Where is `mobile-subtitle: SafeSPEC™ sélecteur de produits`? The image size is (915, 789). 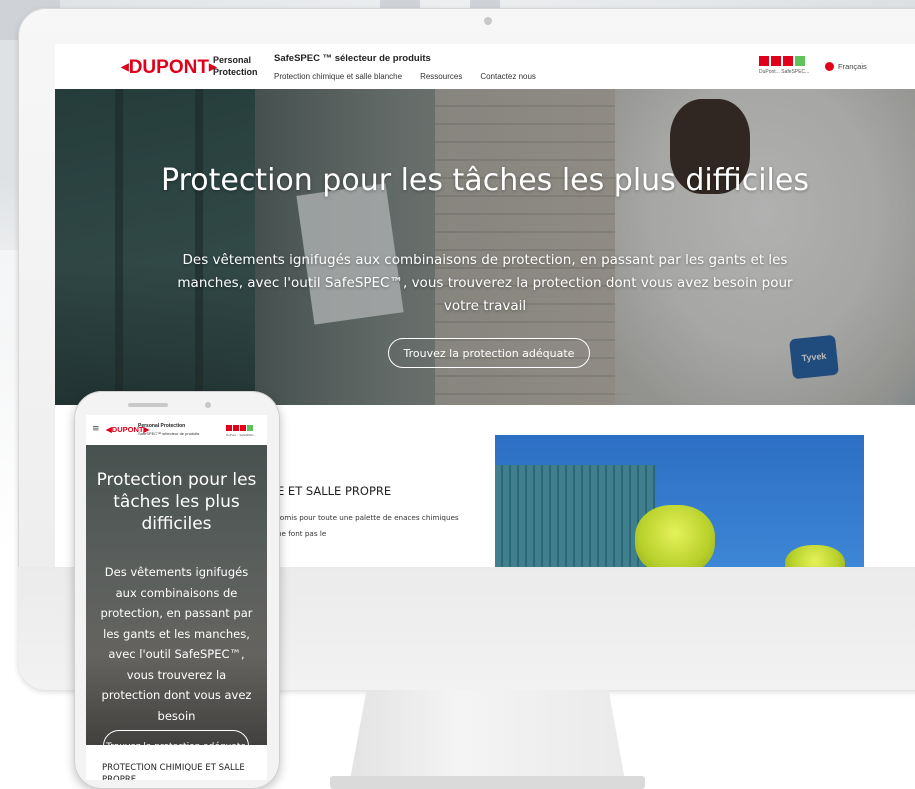 mobile-subtitle: SafeSPEC™ sélecteur de produits is located at coordinates (169, 433).